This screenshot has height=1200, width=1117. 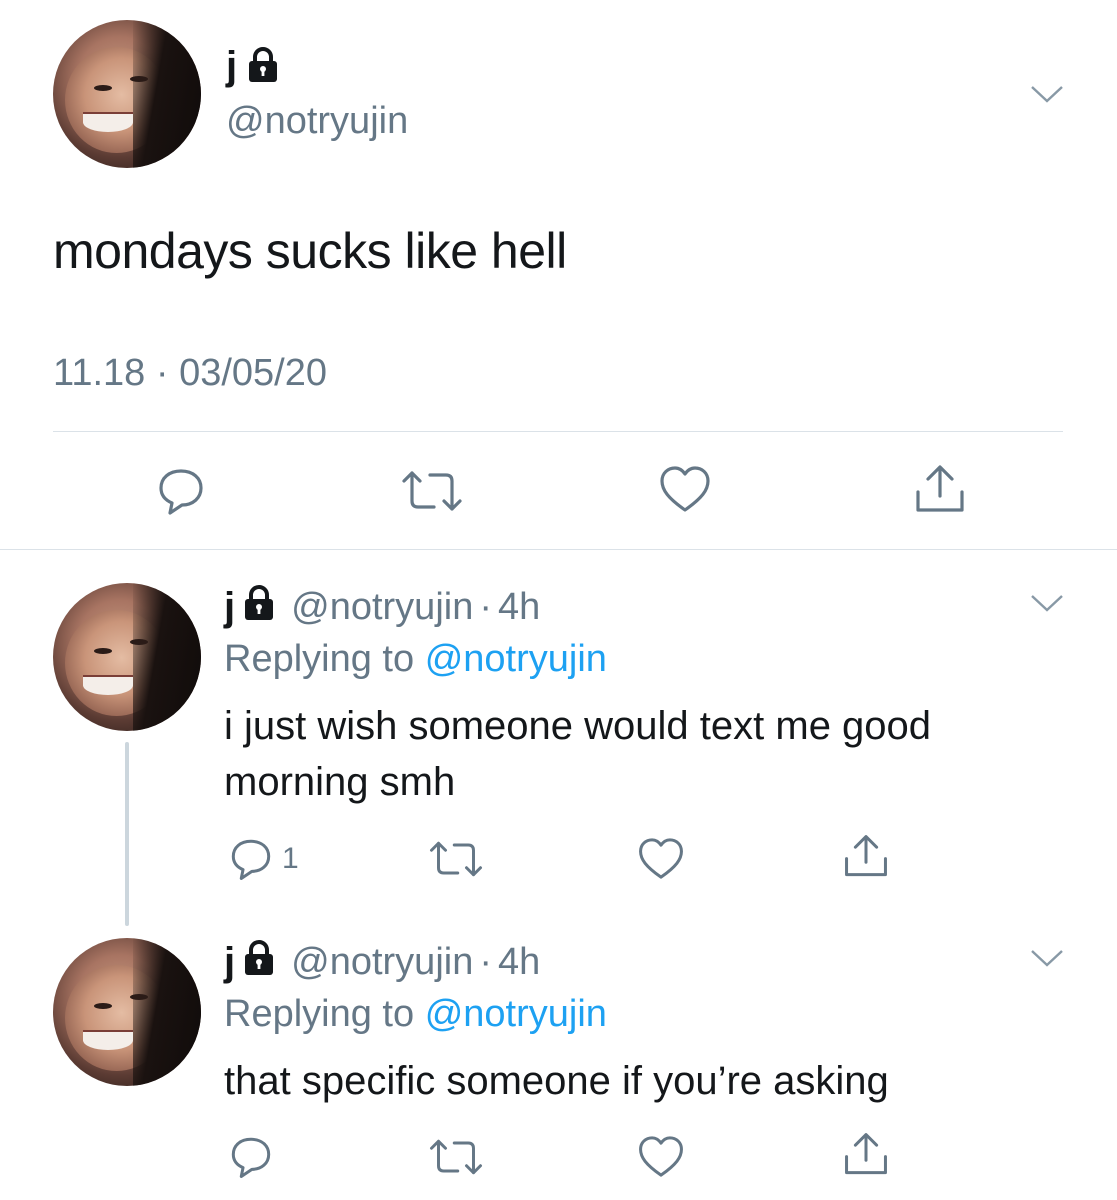 What do you see at coordinates (99, 373) in the screenshot?
I see `tweet-time: 11.18` at bounding box center [99, 373].